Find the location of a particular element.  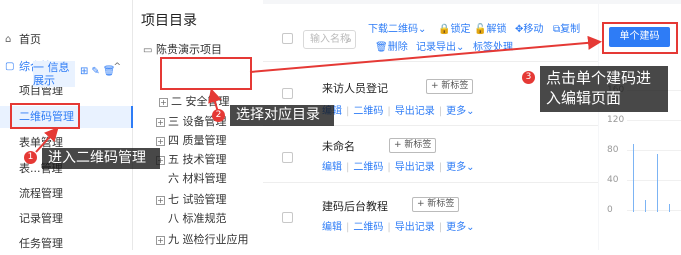

step-badge-2: 2 is located at coordinates (218, 115).